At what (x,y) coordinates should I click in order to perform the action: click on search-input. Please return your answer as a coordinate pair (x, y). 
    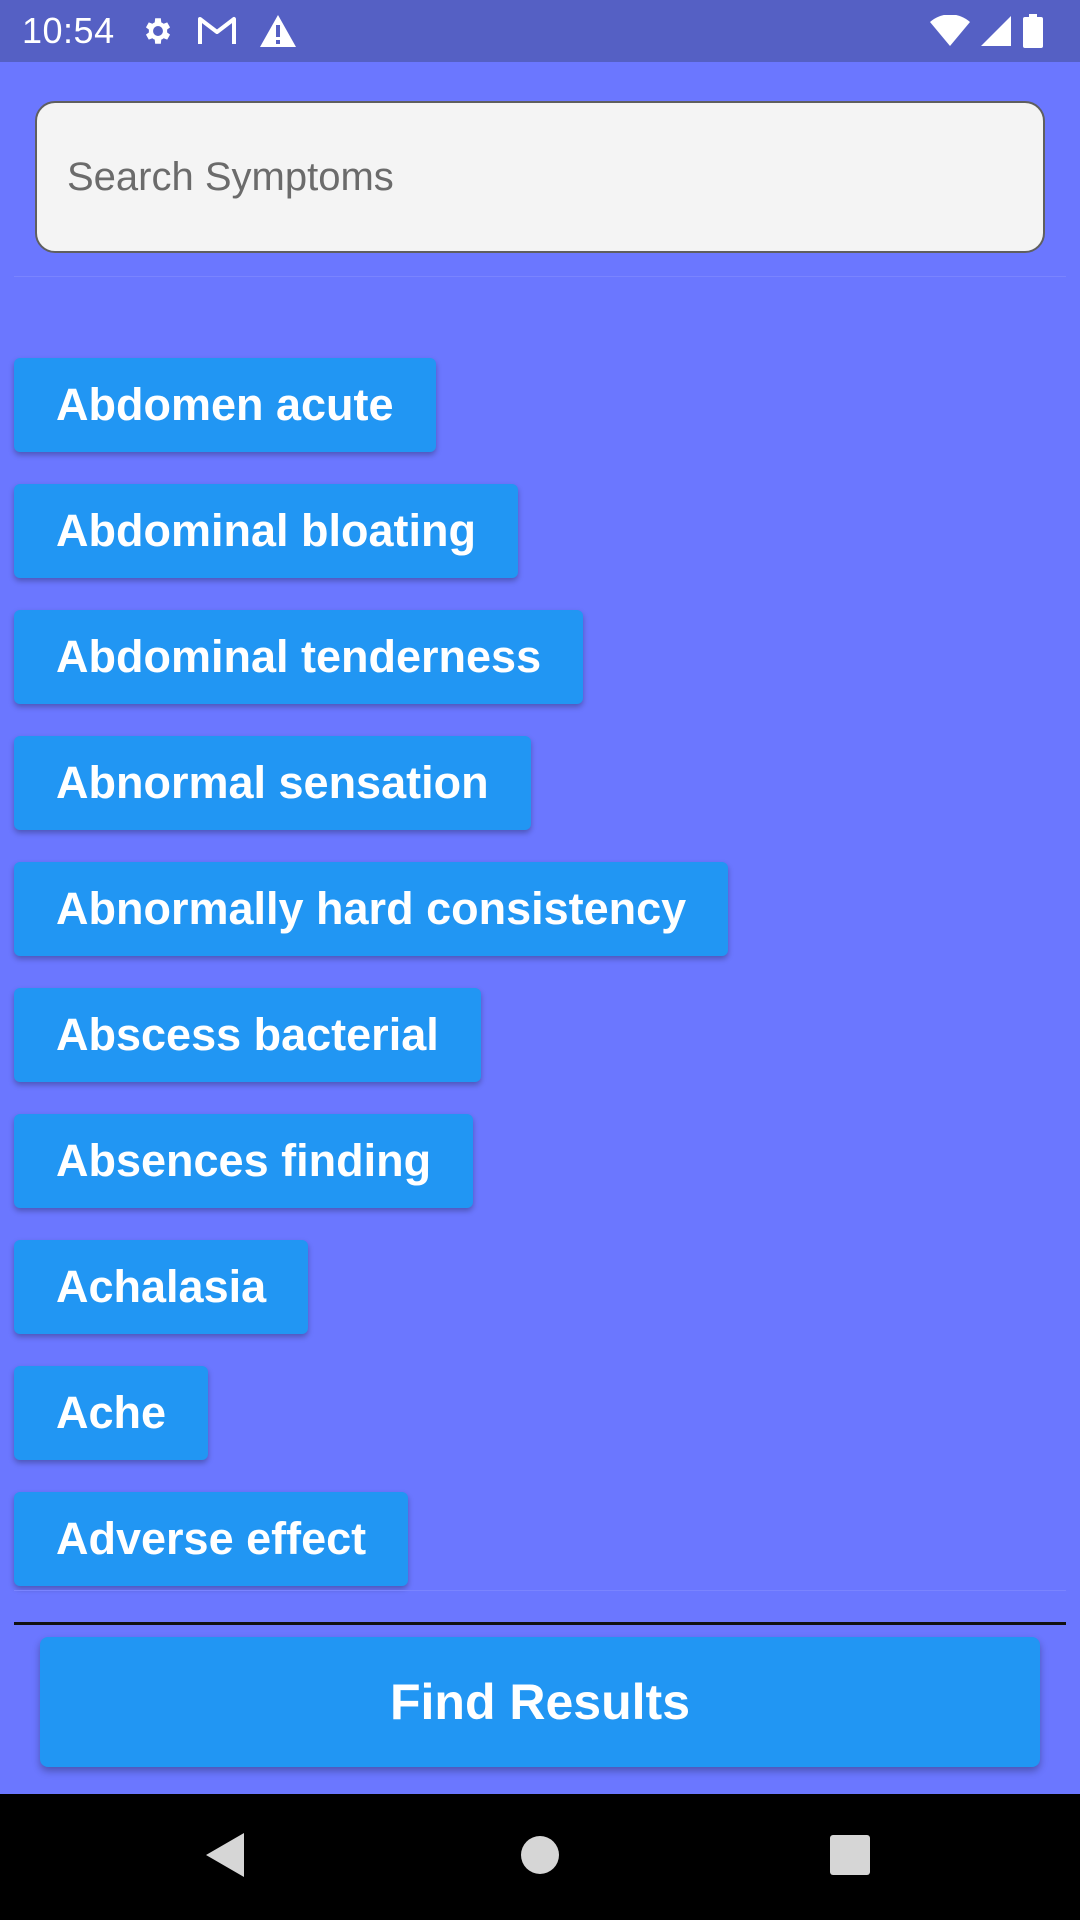
    Looking at the image, I should click on (555, 177).